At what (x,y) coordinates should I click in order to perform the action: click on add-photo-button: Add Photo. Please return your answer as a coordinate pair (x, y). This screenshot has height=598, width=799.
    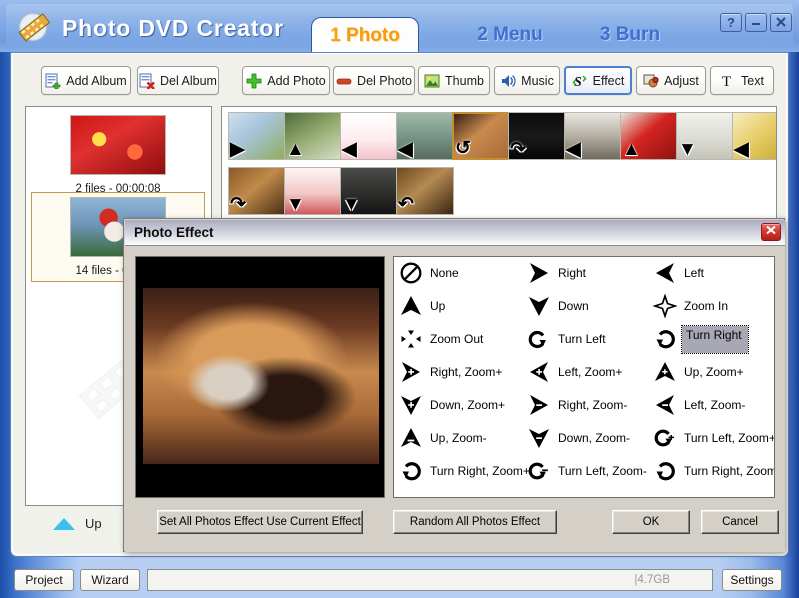
    Looking at the image, I should click on (286, 80).